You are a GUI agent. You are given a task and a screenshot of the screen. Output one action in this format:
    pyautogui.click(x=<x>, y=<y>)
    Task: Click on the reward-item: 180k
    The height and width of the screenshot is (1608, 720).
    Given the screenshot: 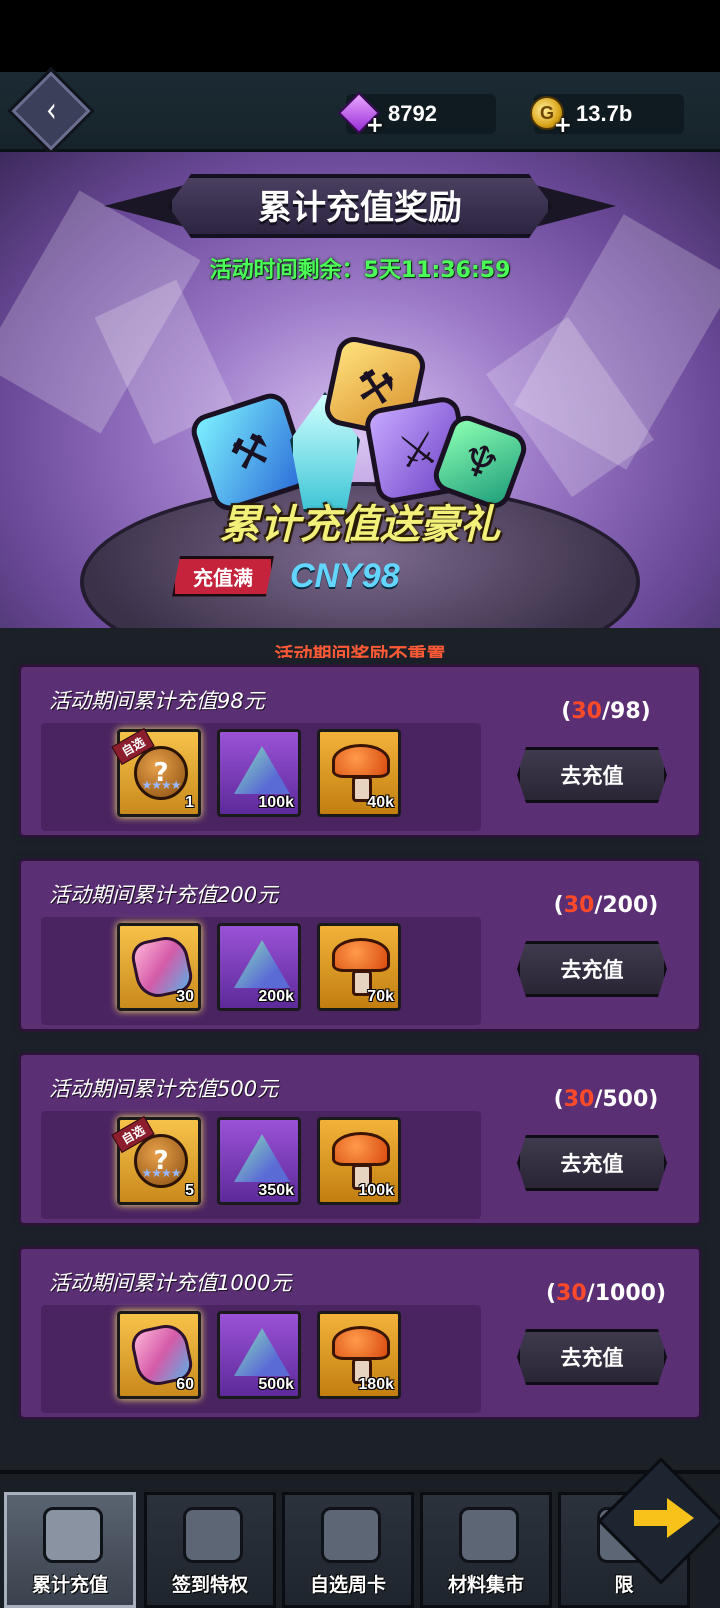 What is the action you would take?
    pyautogui.click(x=359, y=1355)
    